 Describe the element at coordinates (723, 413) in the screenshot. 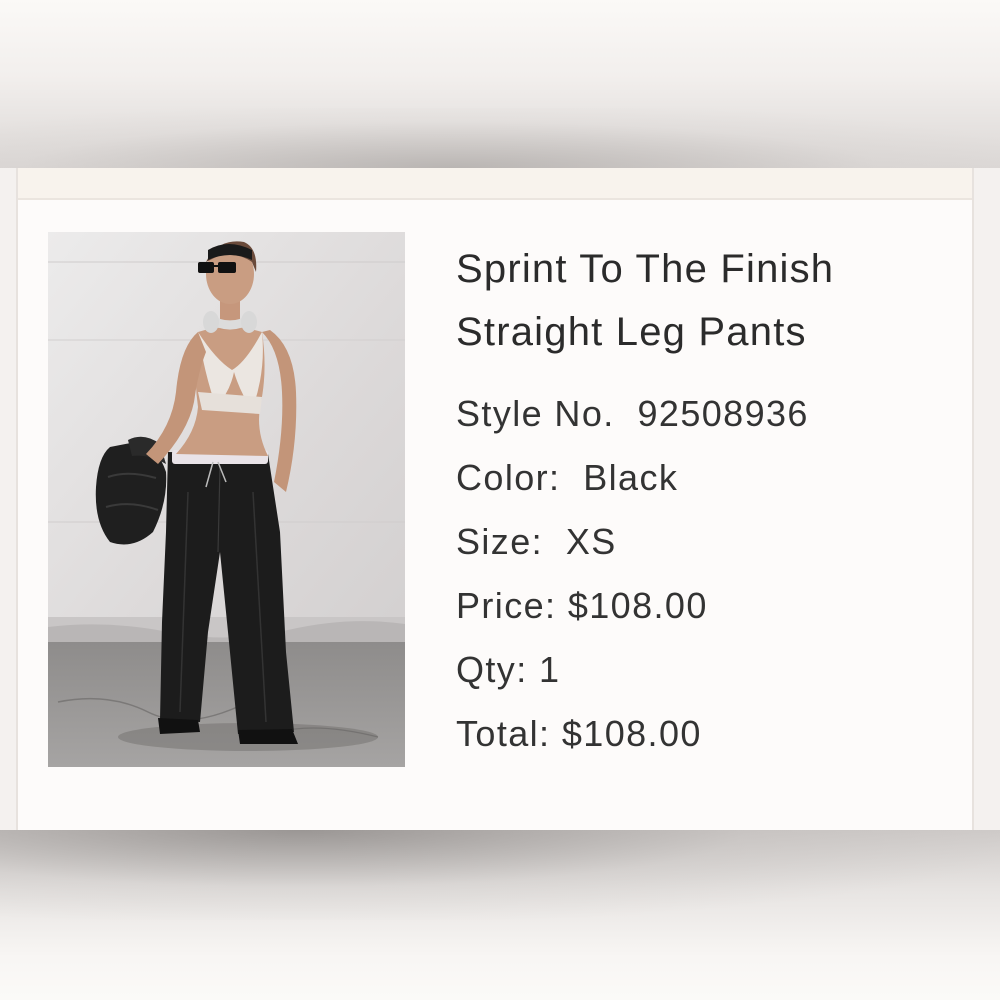

I see `style-number-value: 92508936` at that location.